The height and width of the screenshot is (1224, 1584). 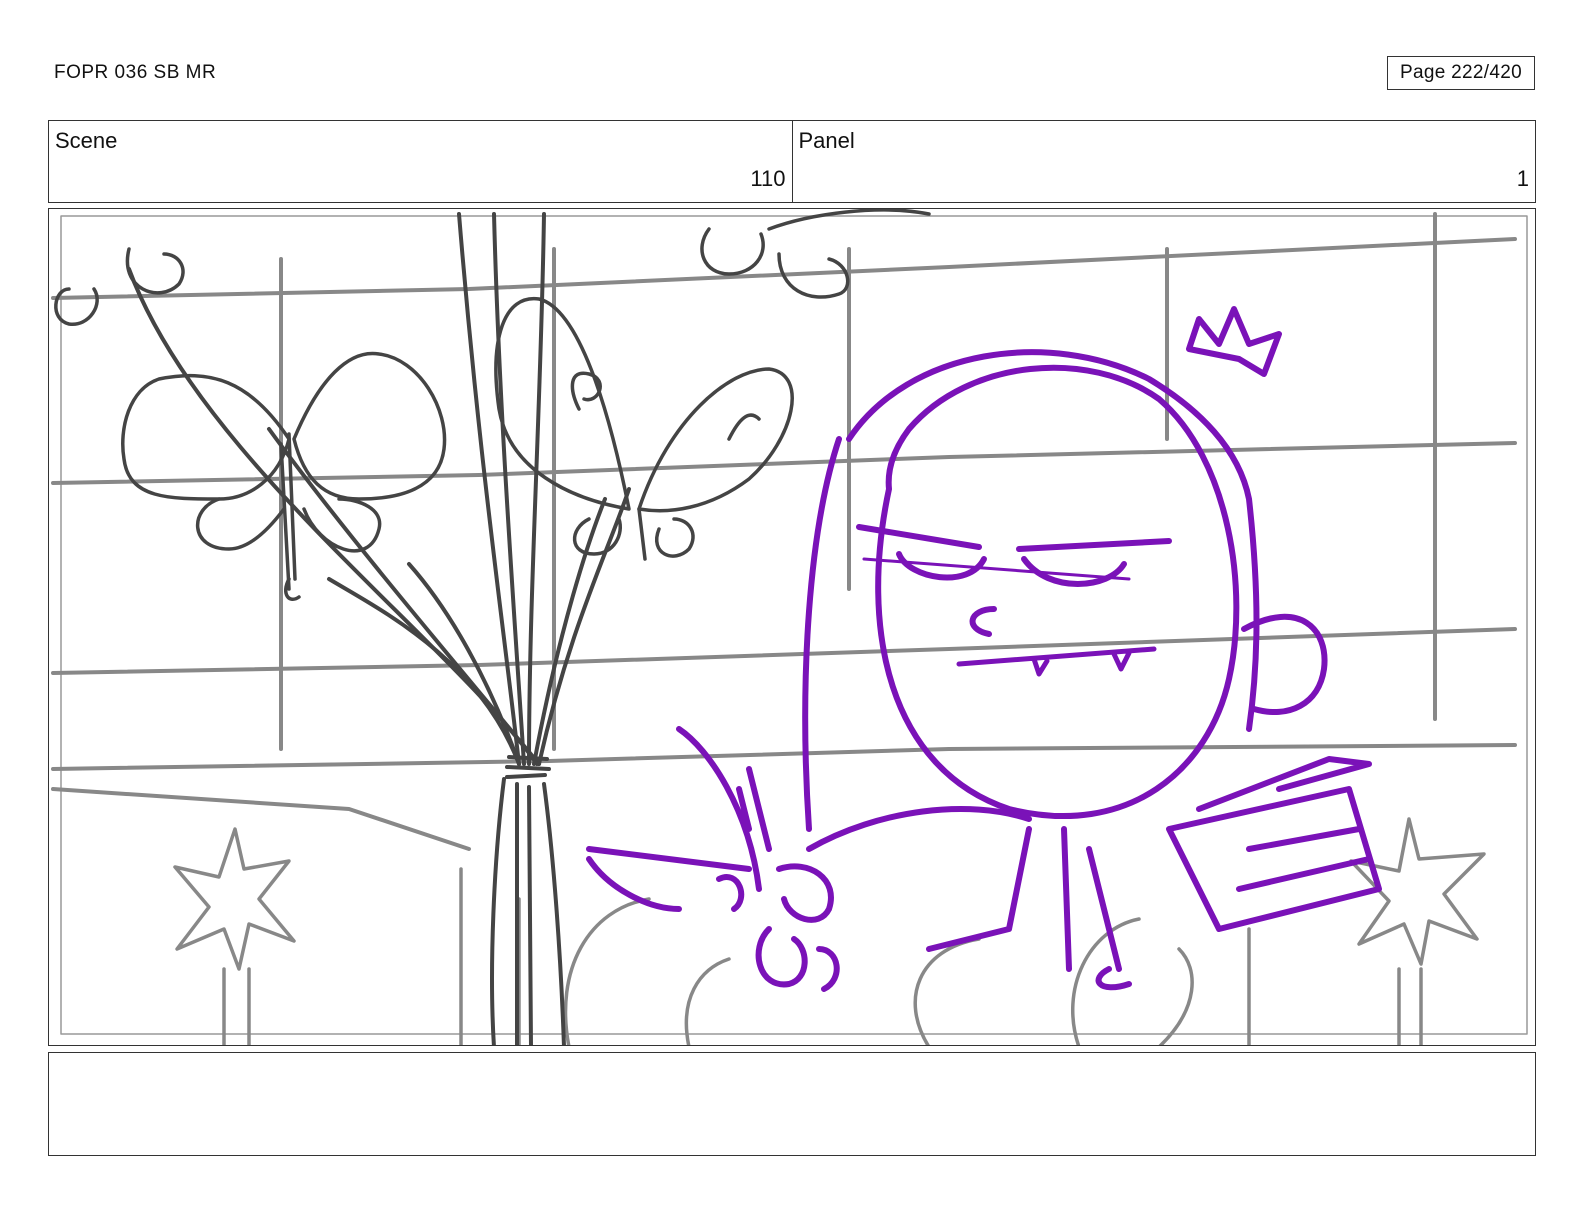 What do you see at coordinates (1094, 545) in the screenshot?
I see `eyebrow-right` at bounding box center [1094, 545].